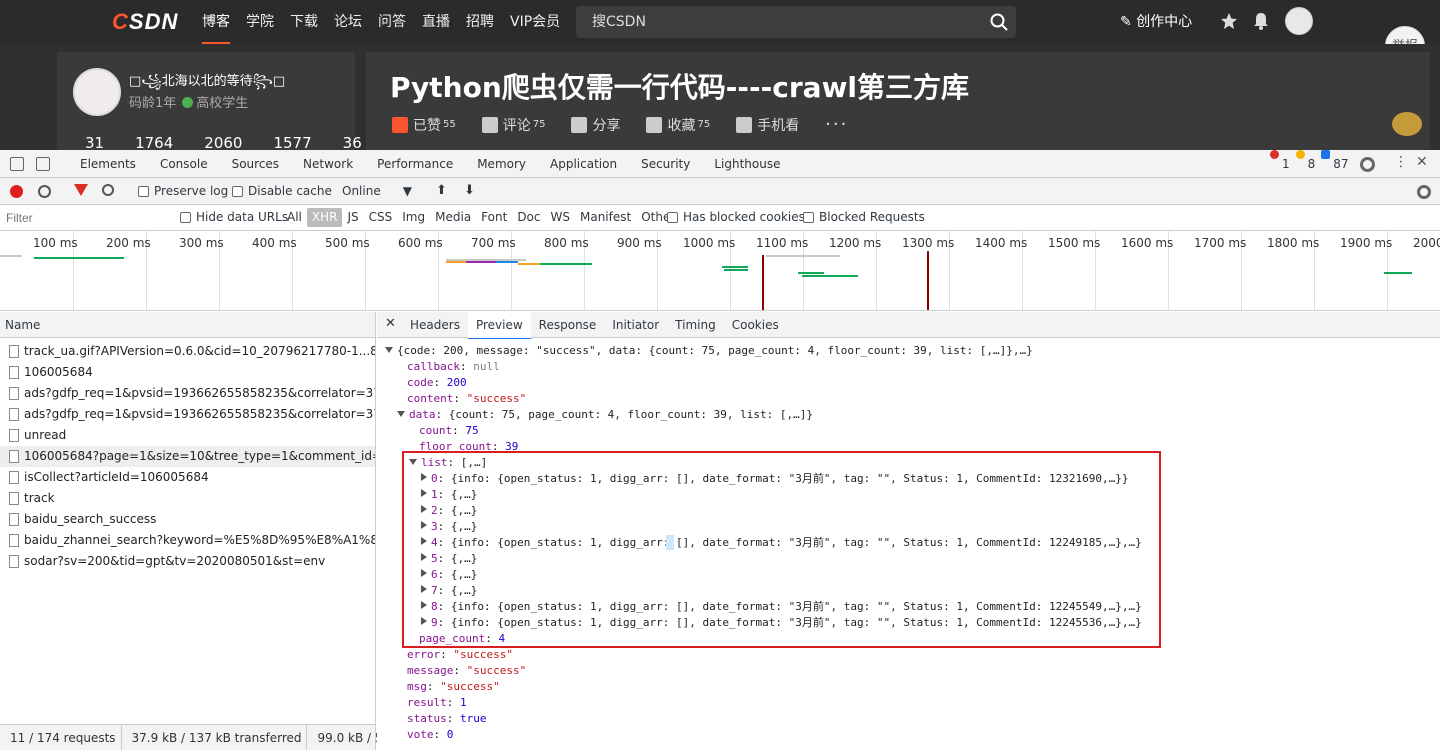 The image size is (1440, 750). I want to click on preserve-log-checkbox: Preserve log, so click(183, 191).